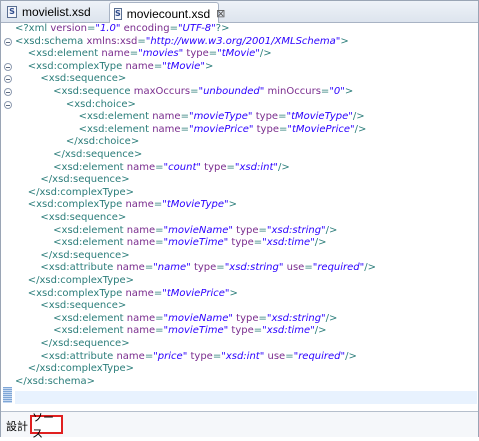 This screenshot has width=479, height=441. What do you see at coordinates (195, 205) in the screenshot?
I see `code-token: "tMovieType"` at bounding box center [195, 205].